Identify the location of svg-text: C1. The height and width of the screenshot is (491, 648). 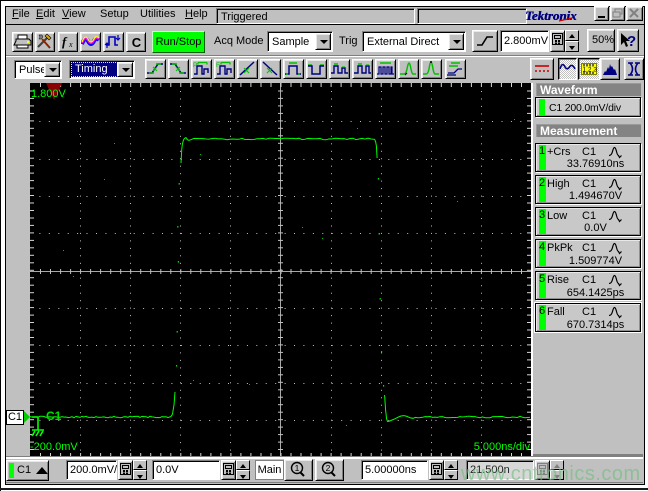
(54, 416).